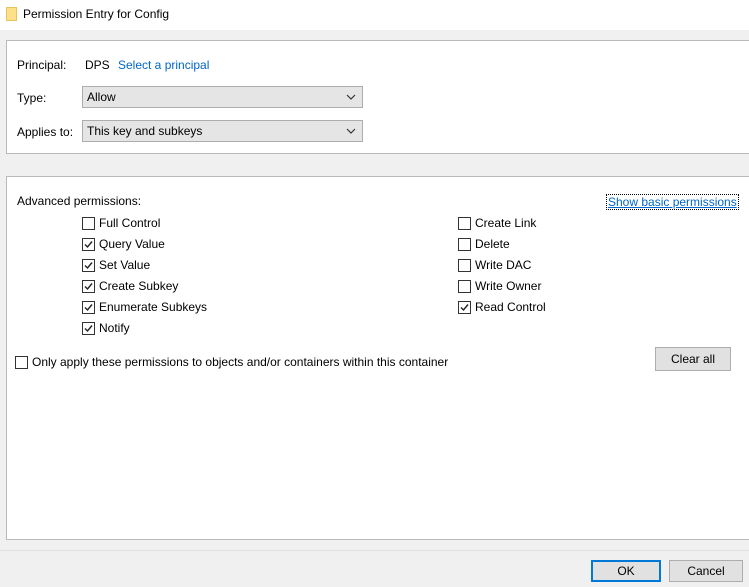  What do you see at coordinates (11, 14) in the screenshot?
I see `folder-icon` at bounding box center [11, 14].